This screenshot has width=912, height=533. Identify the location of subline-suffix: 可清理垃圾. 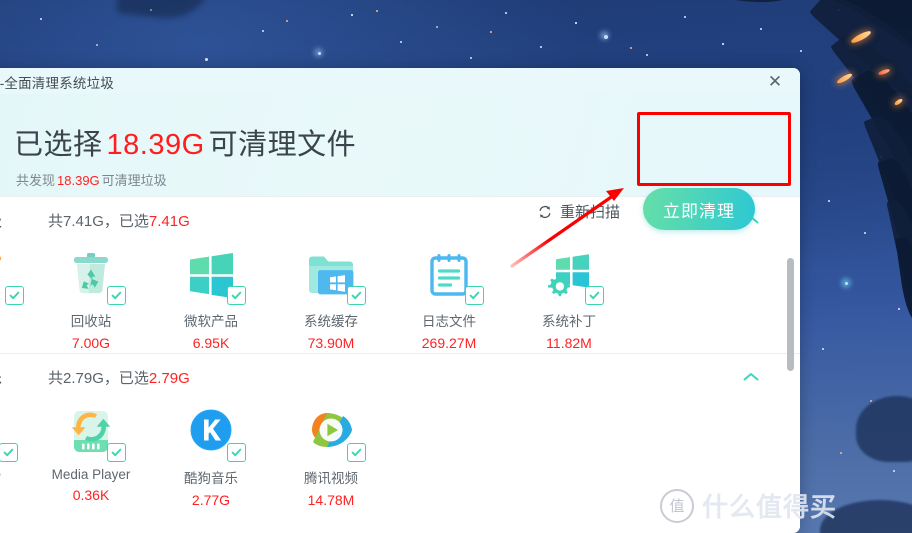
(134, 180).